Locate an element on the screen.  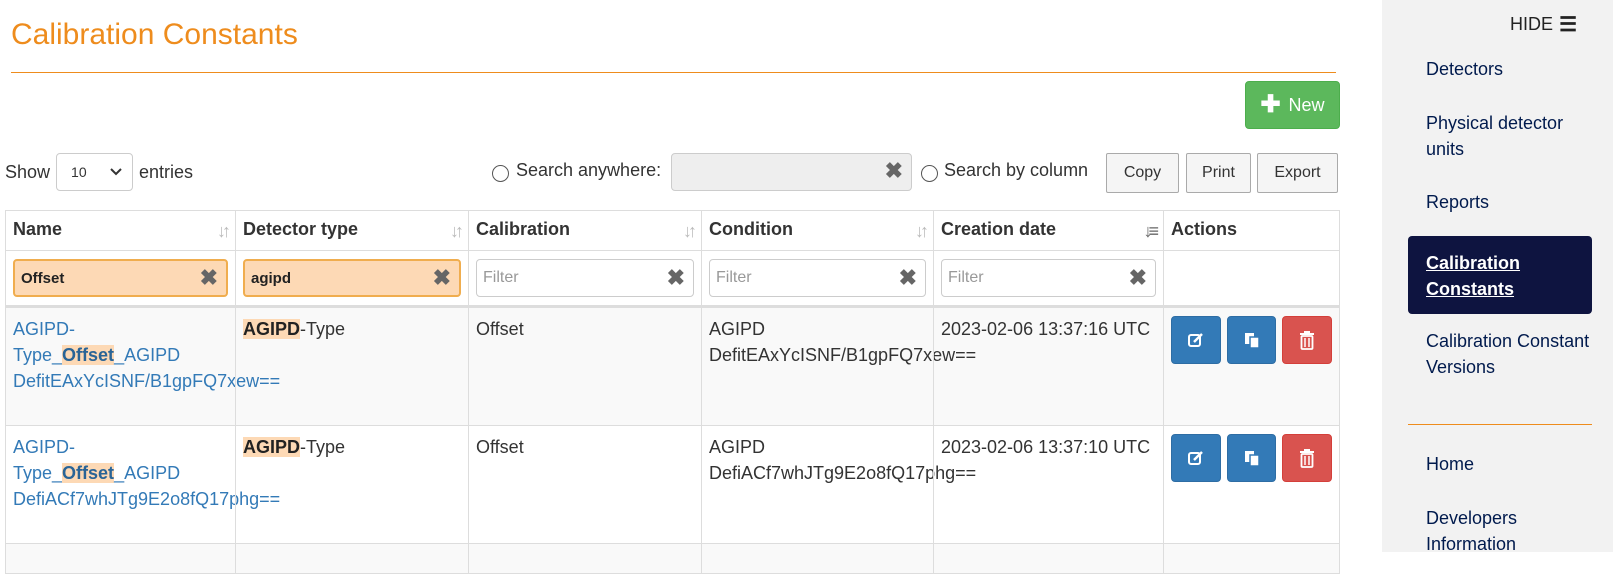
sidebar-item-calibration-constant-versions: Calibration Constant Versions is located at coordinates (1511, 354).